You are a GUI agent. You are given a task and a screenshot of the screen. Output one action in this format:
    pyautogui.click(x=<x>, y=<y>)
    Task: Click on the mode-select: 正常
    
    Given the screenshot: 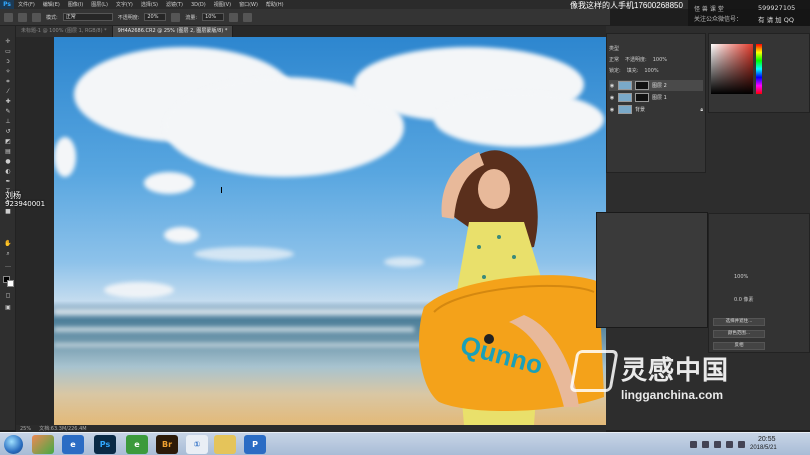 What is the action you would take?
    pyautogui.click(x=87, y=17)
    